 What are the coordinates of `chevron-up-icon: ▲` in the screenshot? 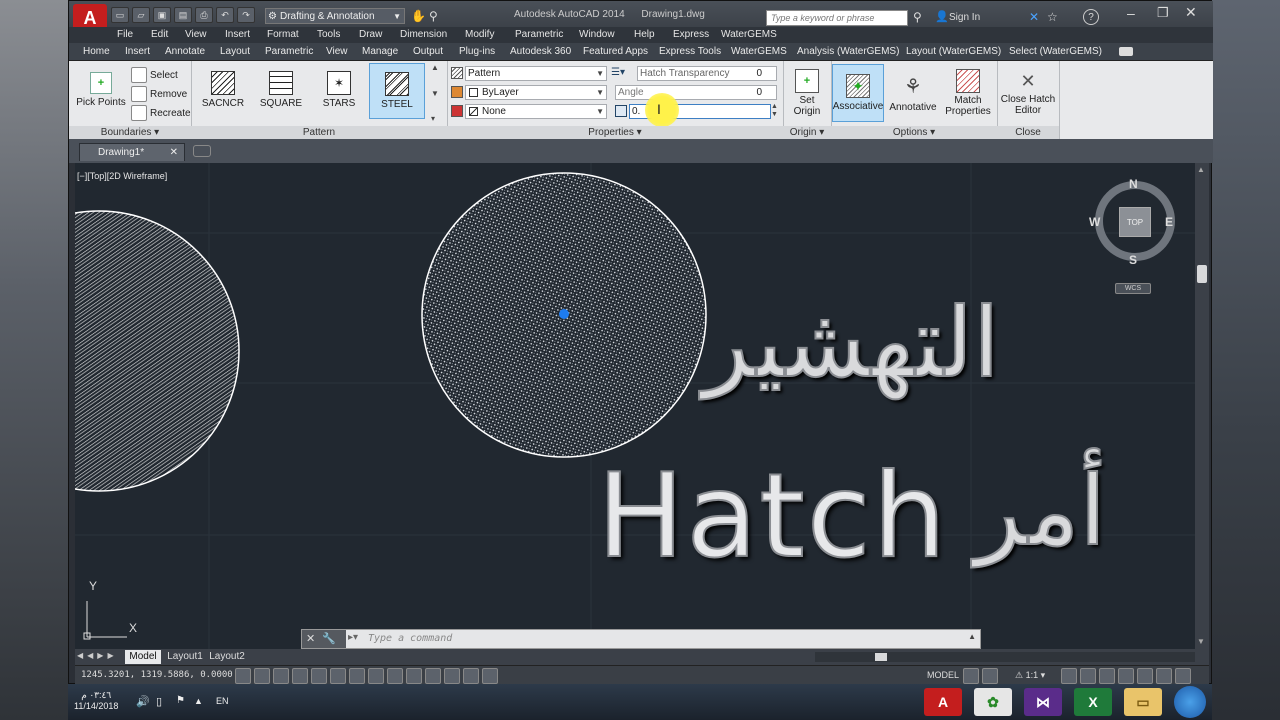 It's located at (437, 67).